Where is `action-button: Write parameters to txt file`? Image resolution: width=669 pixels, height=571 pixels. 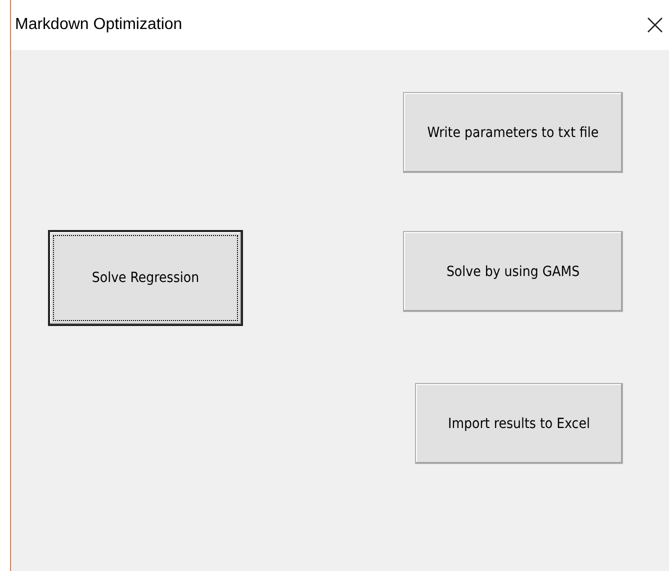
action-button: Write parameters to txt file is located at coordinates (513, 132).